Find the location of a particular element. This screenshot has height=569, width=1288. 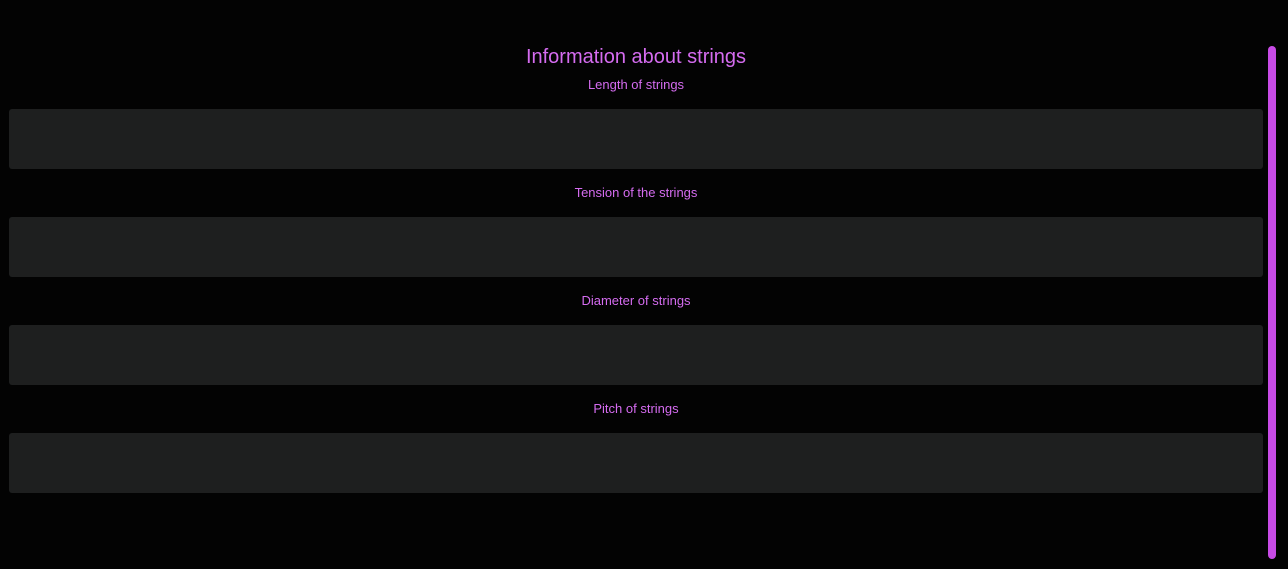

page-title: Information about strings is located at coordinates (636, 57).